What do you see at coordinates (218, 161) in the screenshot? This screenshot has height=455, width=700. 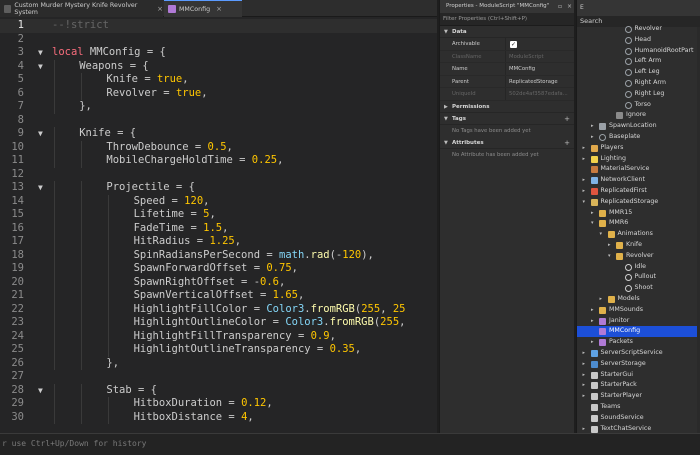 I see `code-line: 11 MobileChargeHoldTime = 0.25,` at bounding box center [218, 161].